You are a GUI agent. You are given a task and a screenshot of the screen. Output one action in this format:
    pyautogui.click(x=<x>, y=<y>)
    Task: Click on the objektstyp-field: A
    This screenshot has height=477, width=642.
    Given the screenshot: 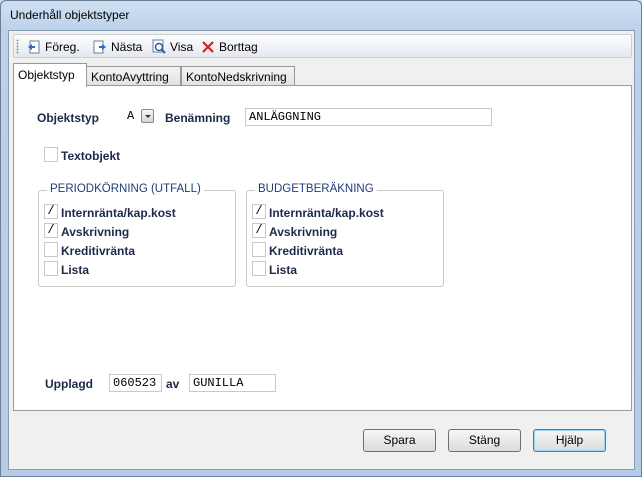 What is the action you would take?
    pyautogui.click(x=132, y=117)
    